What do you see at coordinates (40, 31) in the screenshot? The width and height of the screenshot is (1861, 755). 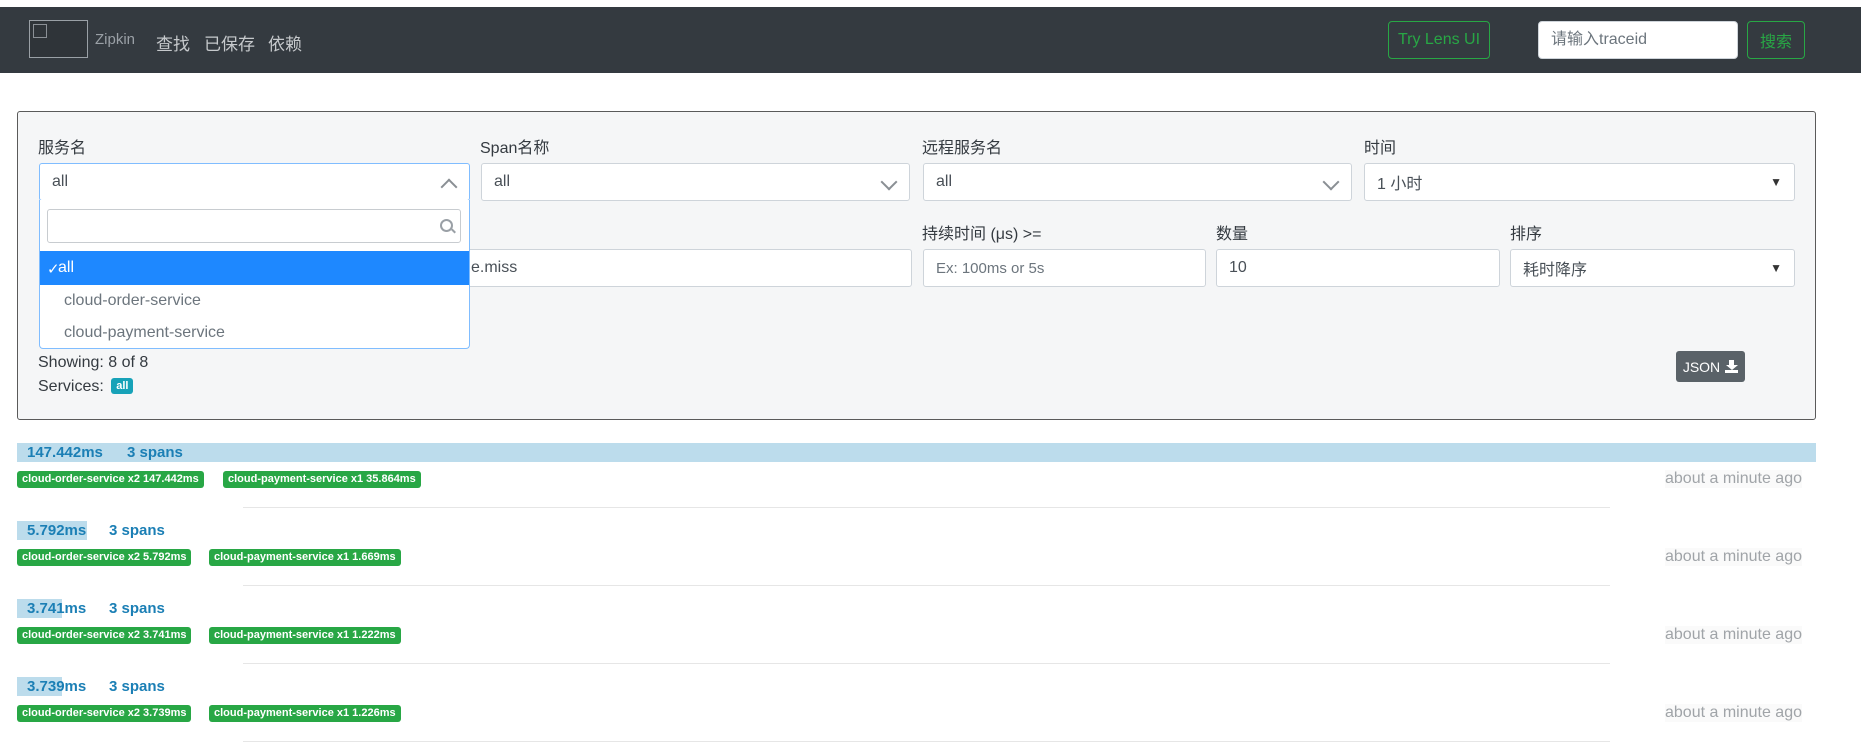 I see `broken-image-icon` at bounding box center [40, 31].